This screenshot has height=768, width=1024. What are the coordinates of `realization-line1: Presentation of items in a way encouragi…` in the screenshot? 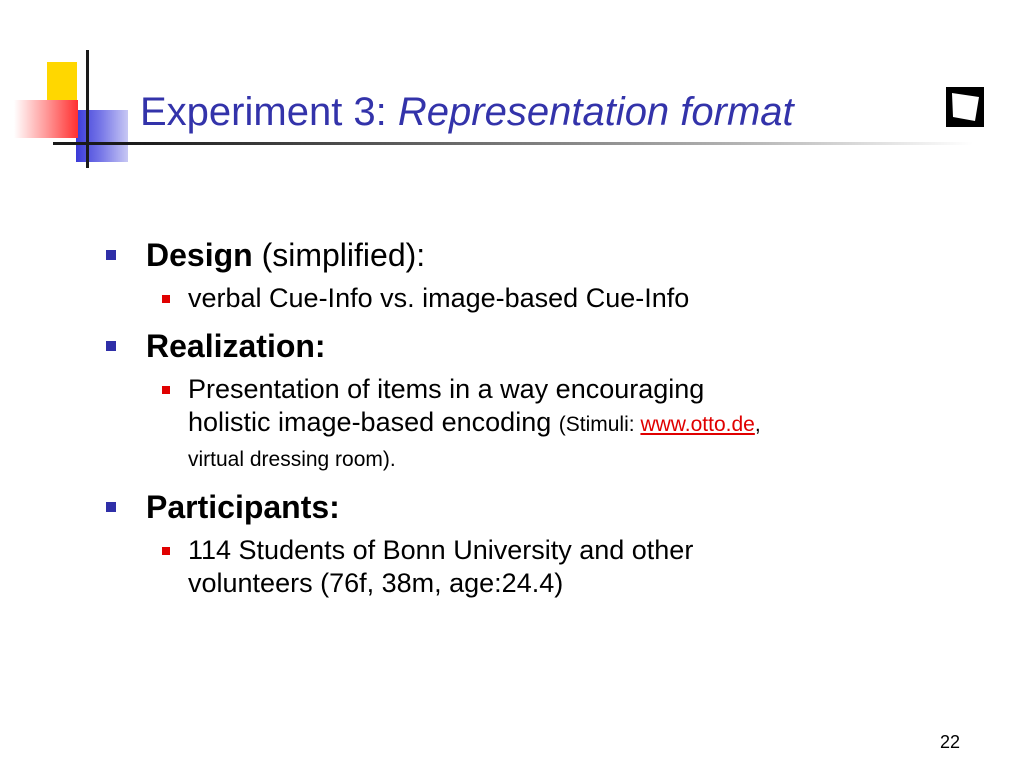 It's located at (446, 389).